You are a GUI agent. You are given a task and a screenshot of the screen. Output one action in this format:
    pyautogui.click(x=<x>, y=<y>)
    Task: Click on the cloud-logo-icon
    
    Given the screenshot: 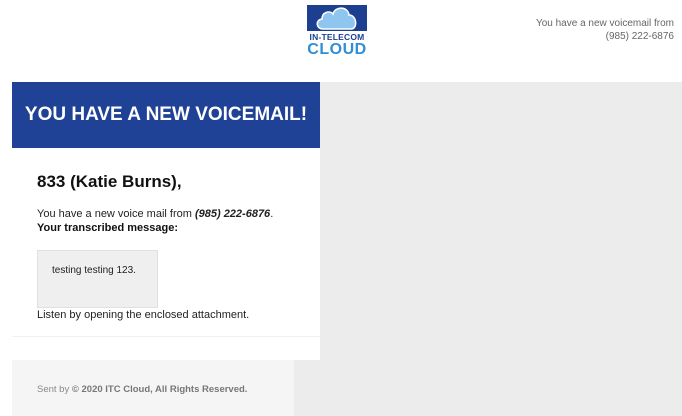 What is the action you would take?
    pyautogui.click(x=336, y=18)
    